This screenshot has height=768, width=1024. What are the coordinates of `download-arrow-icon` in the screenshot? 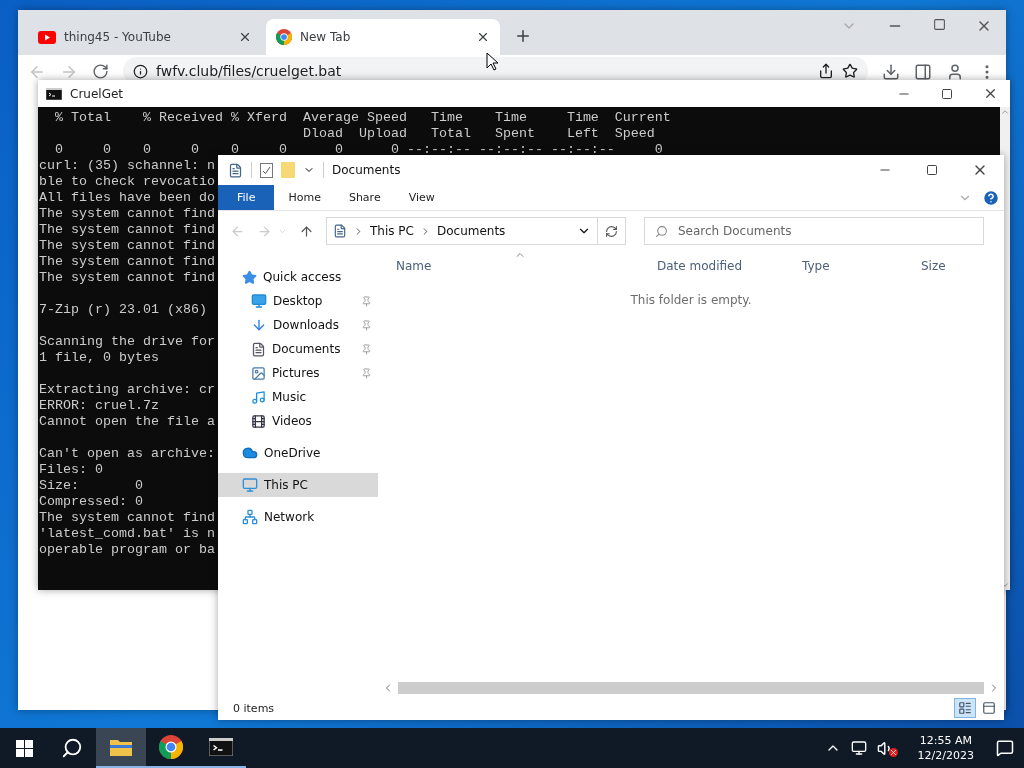 It's located at (259, 325).